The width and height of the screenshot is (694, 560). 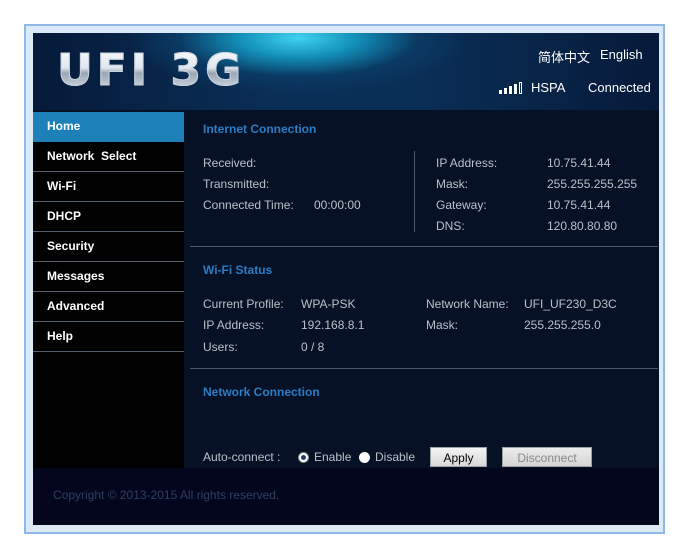 What do you see at coordinates (328, 304) in the screenshot?
I see `current-profile-value: WPA-PSK` at bounding box center [328, 304].